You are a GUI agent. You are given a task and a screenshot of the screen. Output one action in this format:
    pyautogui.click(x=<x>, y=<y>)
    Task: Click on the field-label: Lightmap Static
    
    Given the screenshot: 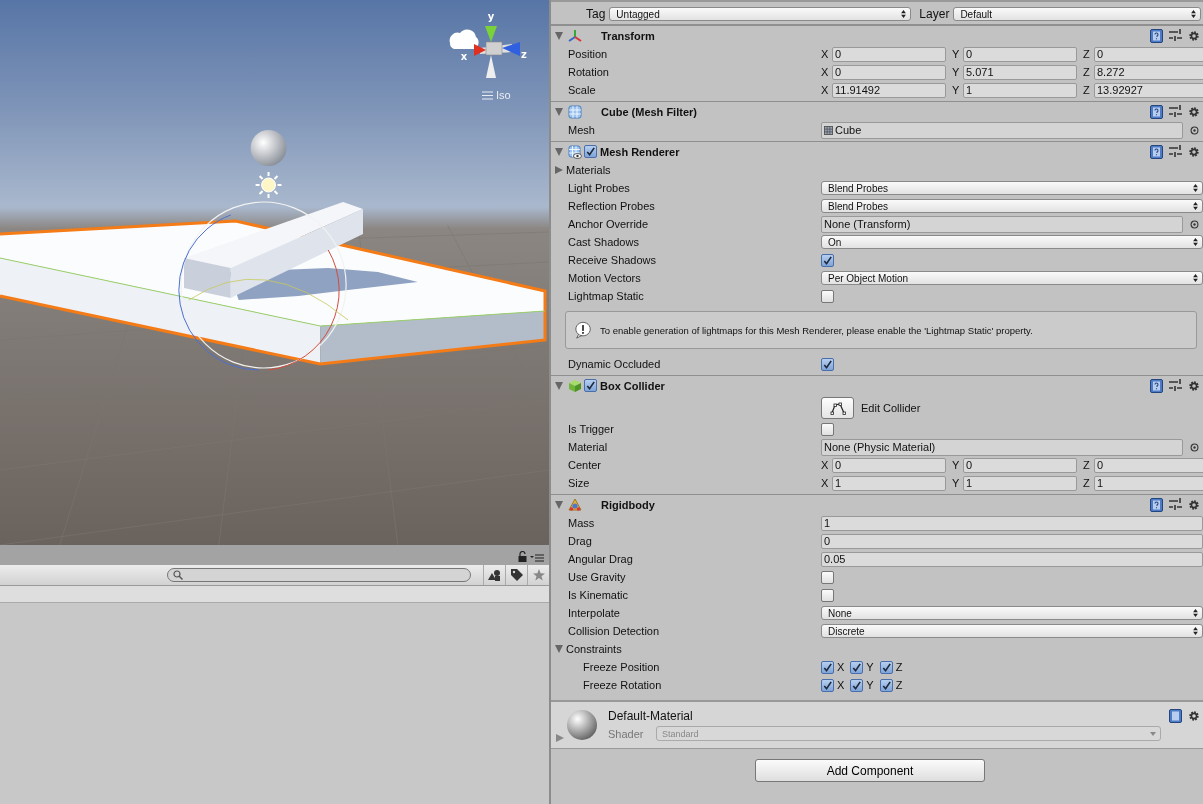 What is the action you would take?
    pyautogui.click(x=606, y=296)
    